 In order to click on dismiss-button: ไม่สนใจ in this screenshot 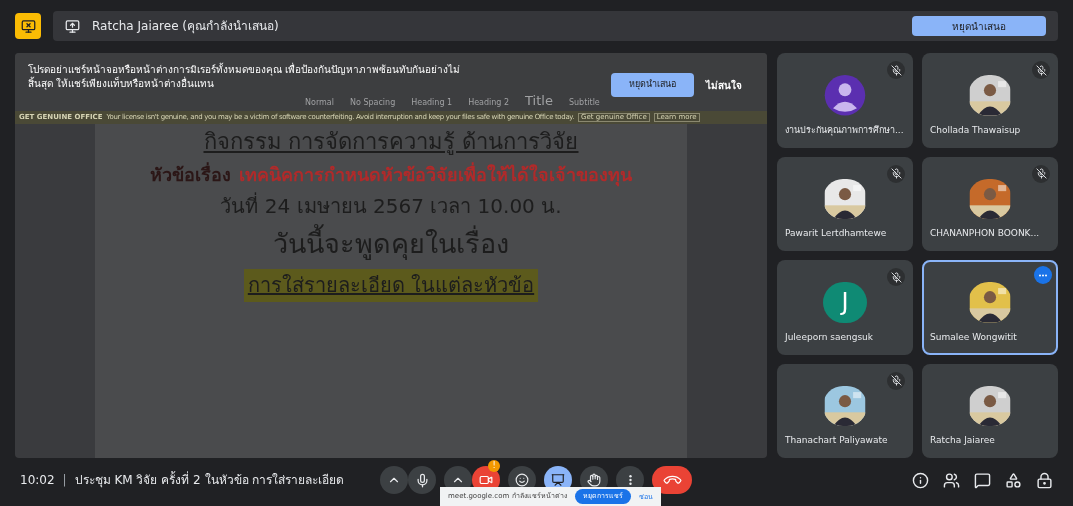, I will do `click(724, 85)`.